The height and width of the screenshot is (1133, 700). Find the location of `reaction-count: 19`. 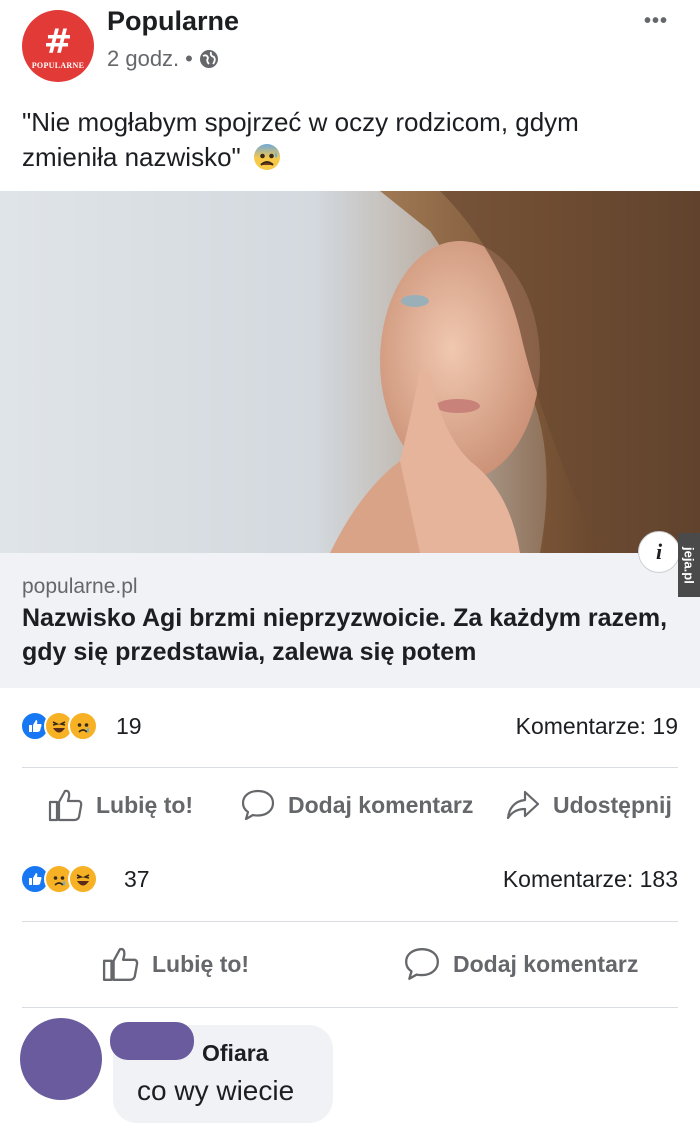

reaction-count: 19 is located at coordinates (129, 726).